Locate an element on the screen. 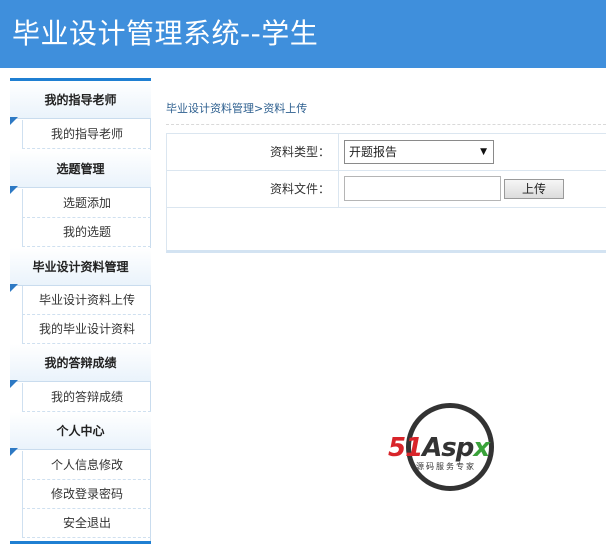  app-title: 毕业设计管理系统--学生 is located at coordinates (165, 33).